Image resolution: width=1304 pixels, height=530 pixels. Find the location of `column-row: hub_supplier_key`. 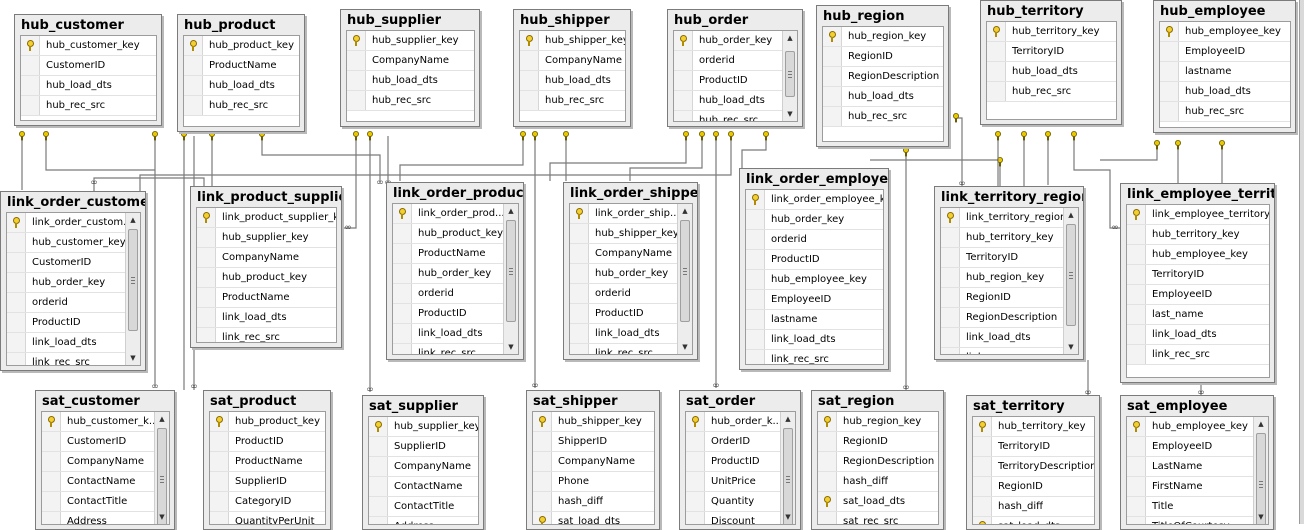

column-row: hub_supplier_key is located at coordinates (266, 238).